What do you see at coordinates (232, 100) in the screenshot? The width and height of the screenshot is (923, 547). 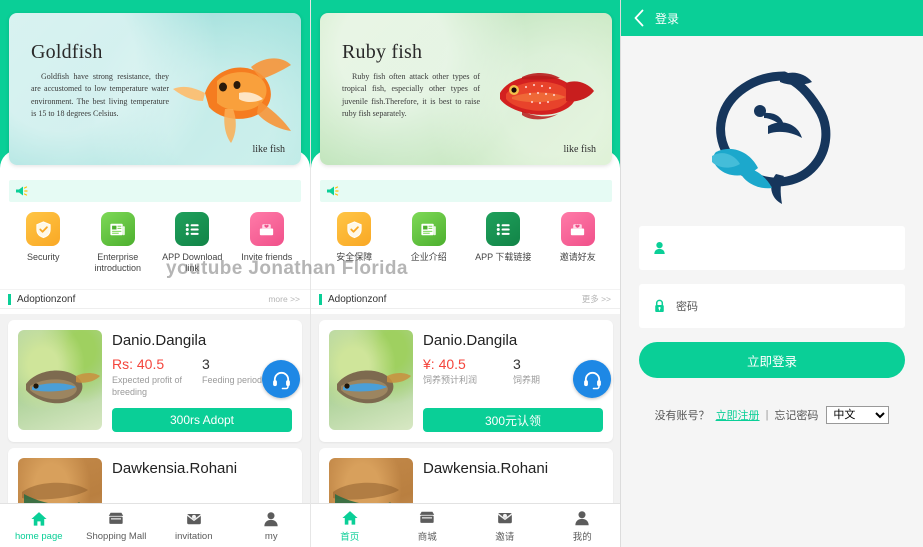 I see `goldfish-illustration` at bounding box center [232, 100].